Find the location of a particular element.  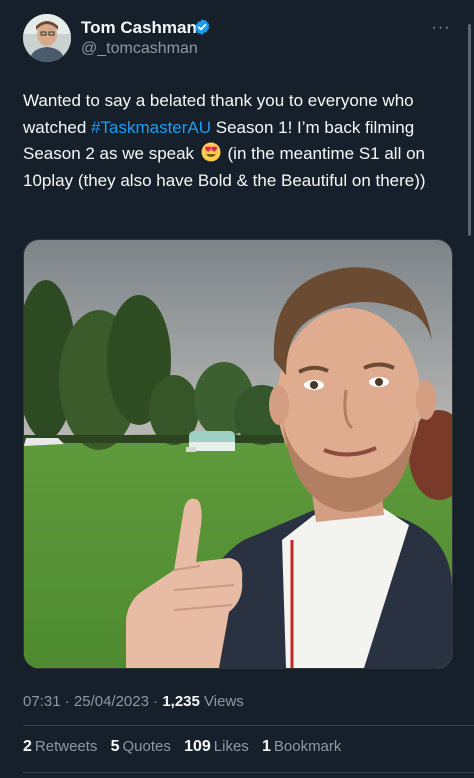

tweet-date: 25/04/2023 is located at coordinates (111, 701).